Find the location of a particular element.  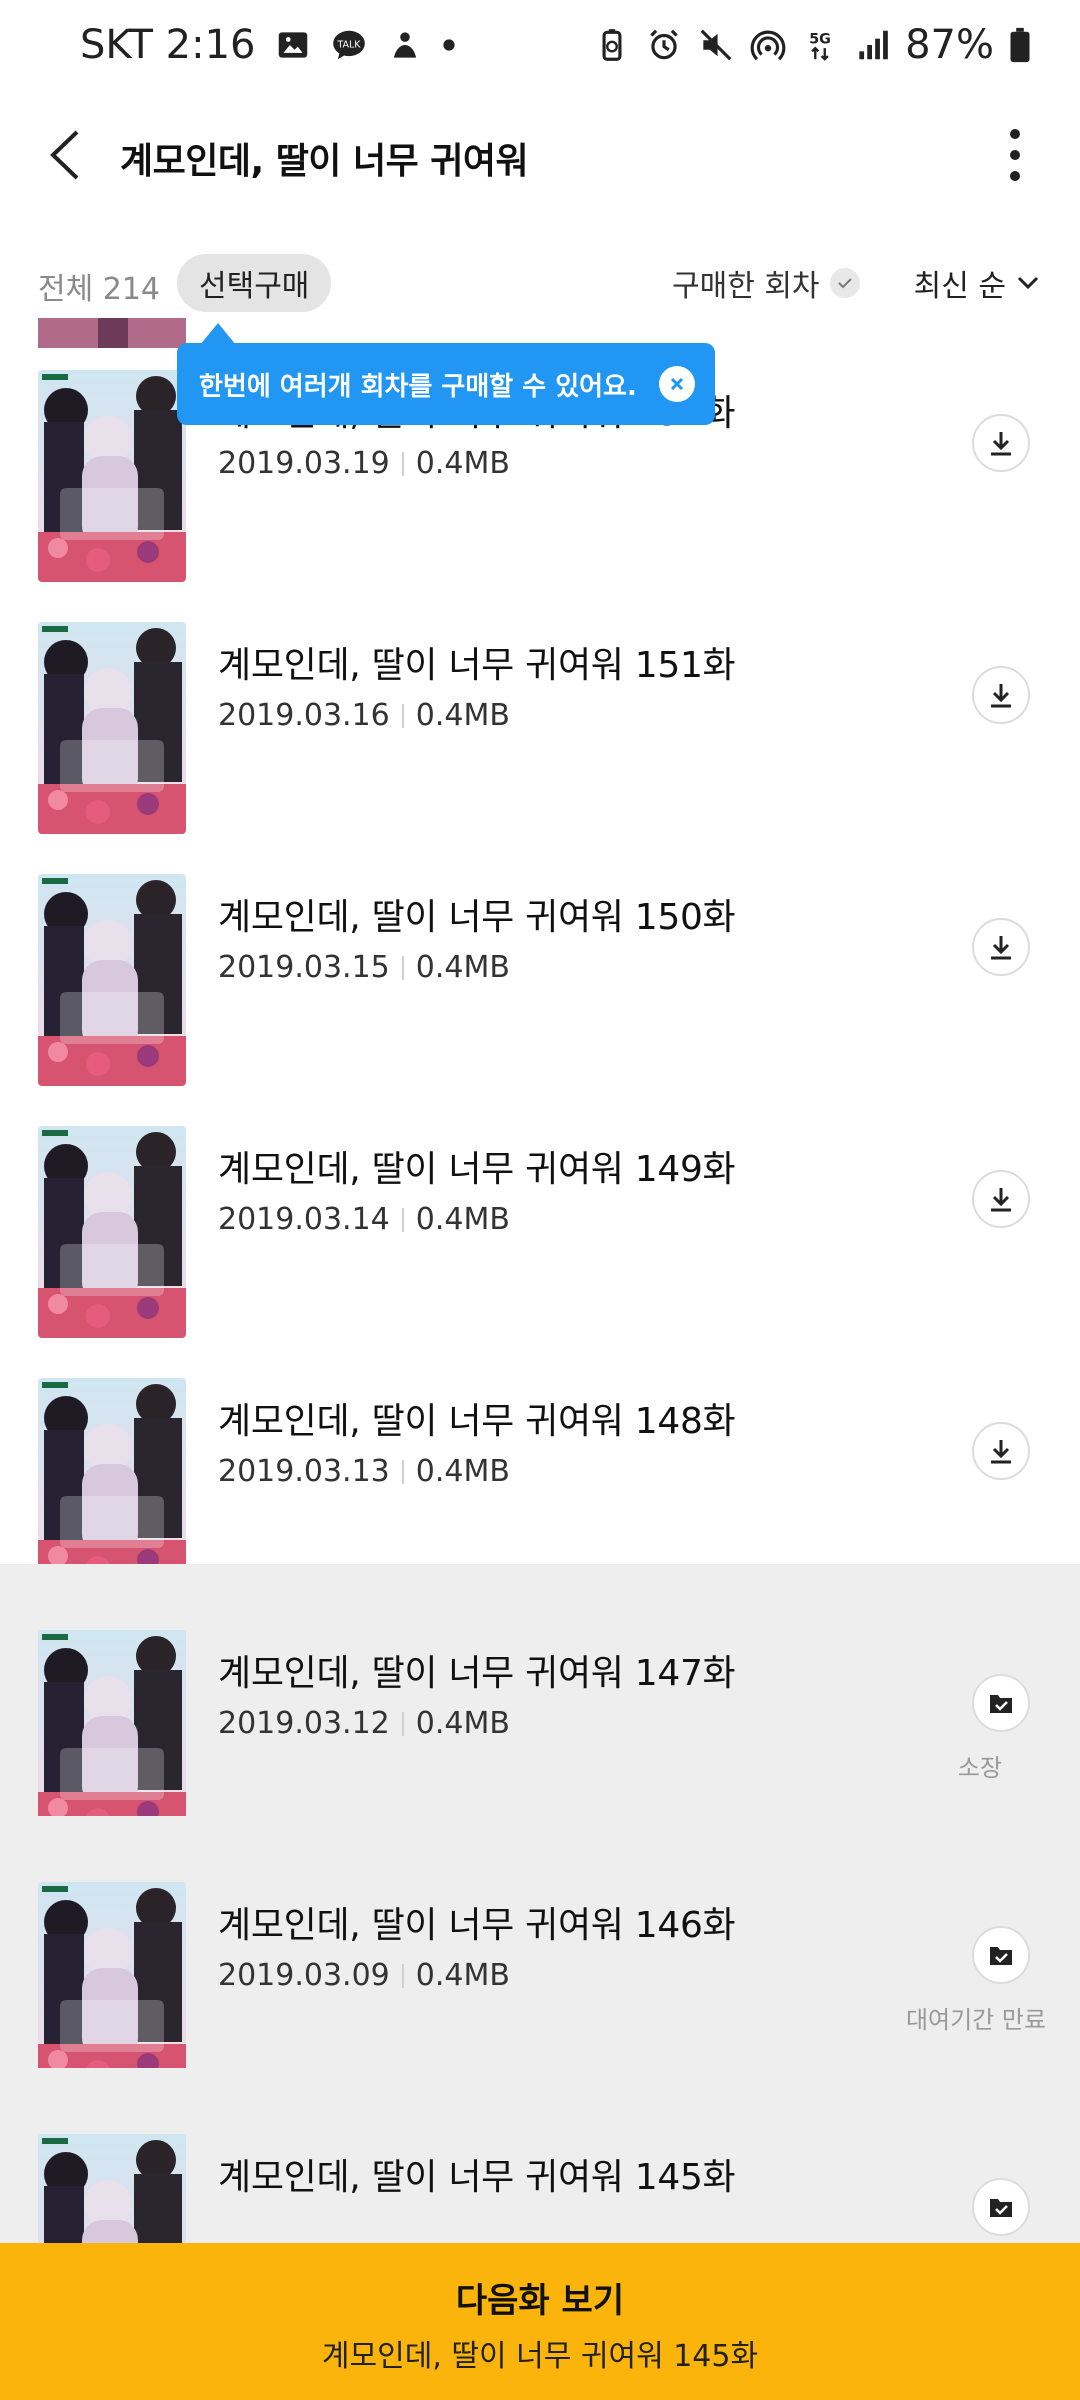

svg-text: TALK is located at coordinates (348, 44).